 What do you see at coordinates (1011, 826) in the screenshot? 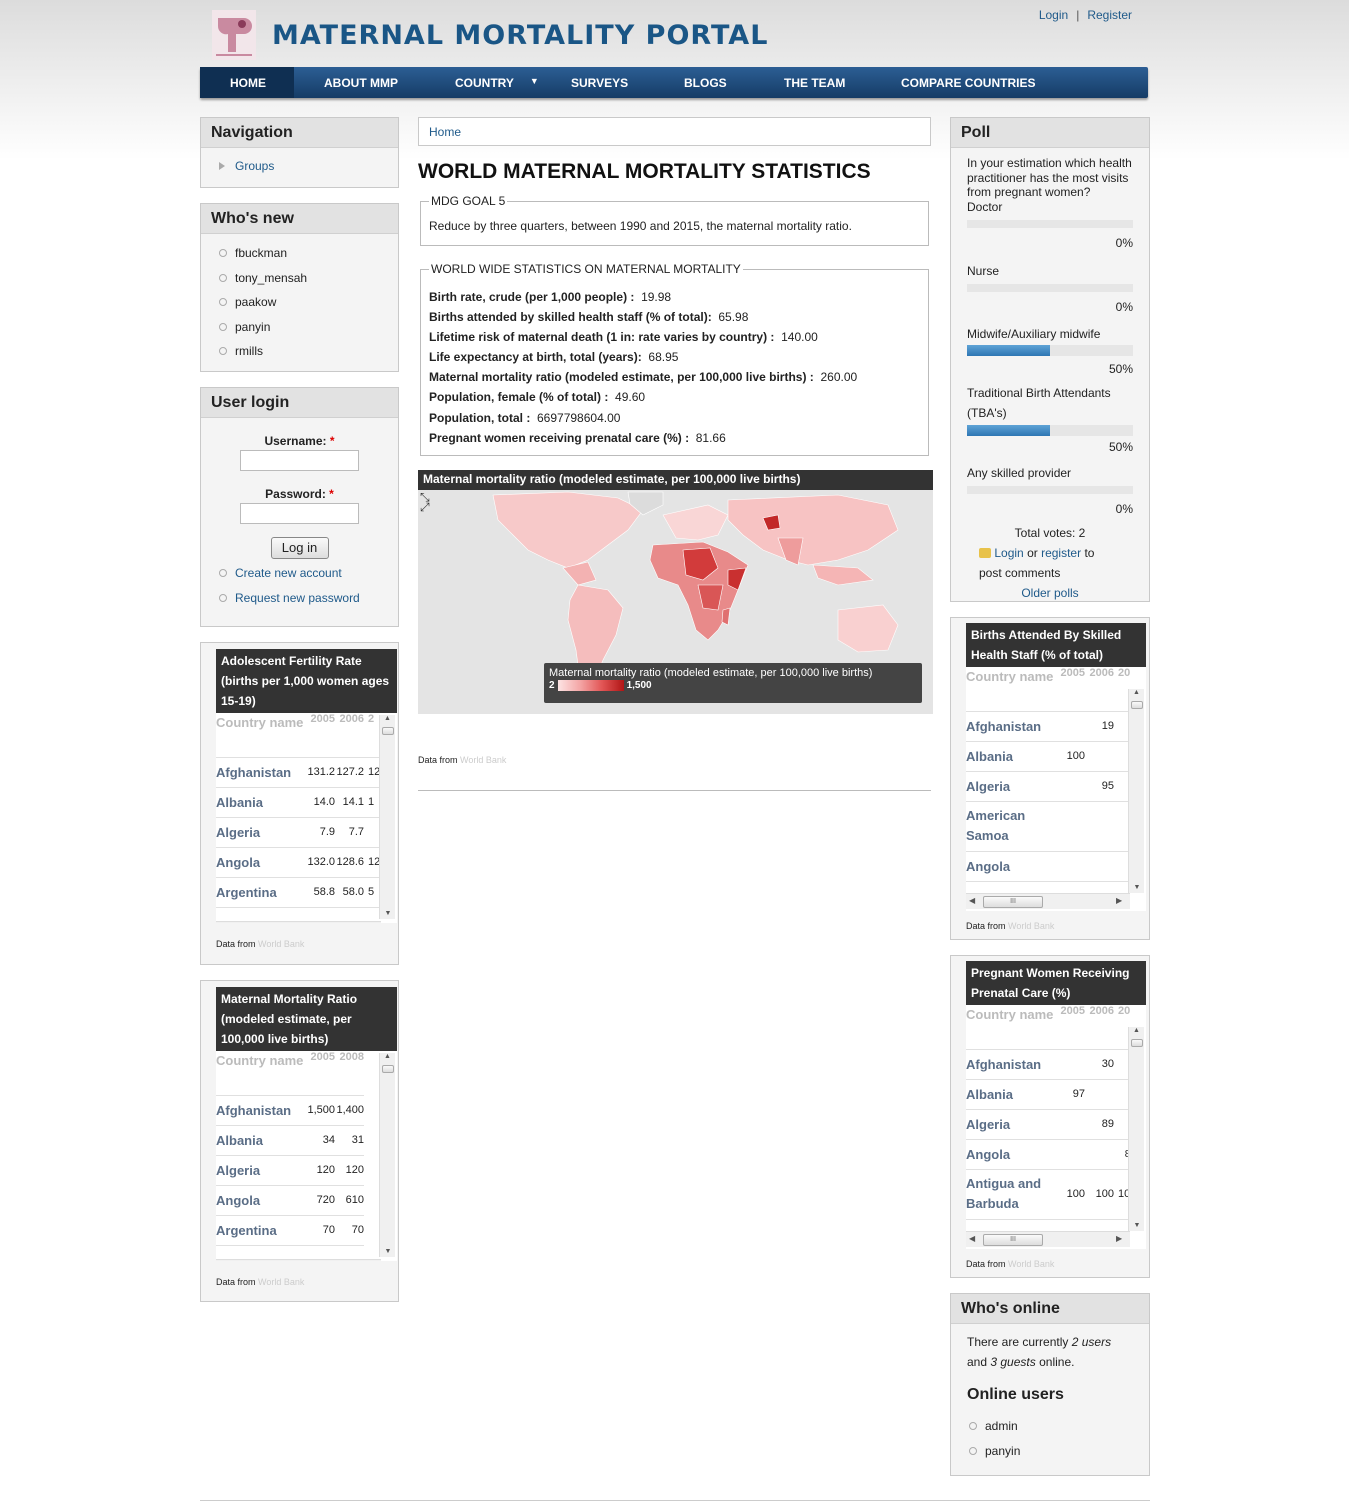
I see `country-cell: American Samoa` at bounding box center [1011, 826].